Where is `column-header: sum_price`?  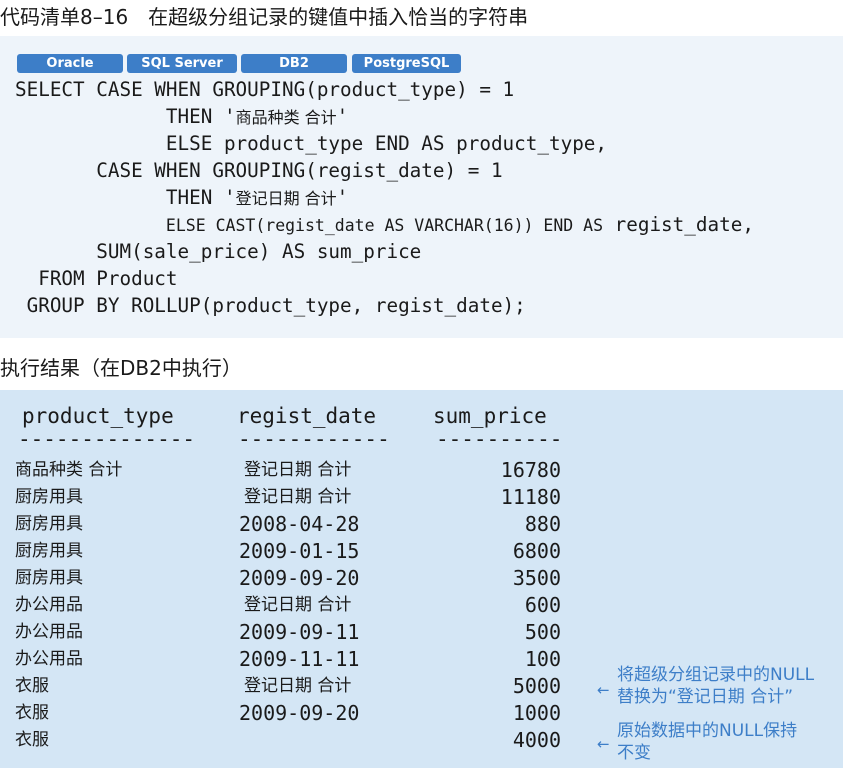
column-header: sum_price is located at coordinates (490, 416).